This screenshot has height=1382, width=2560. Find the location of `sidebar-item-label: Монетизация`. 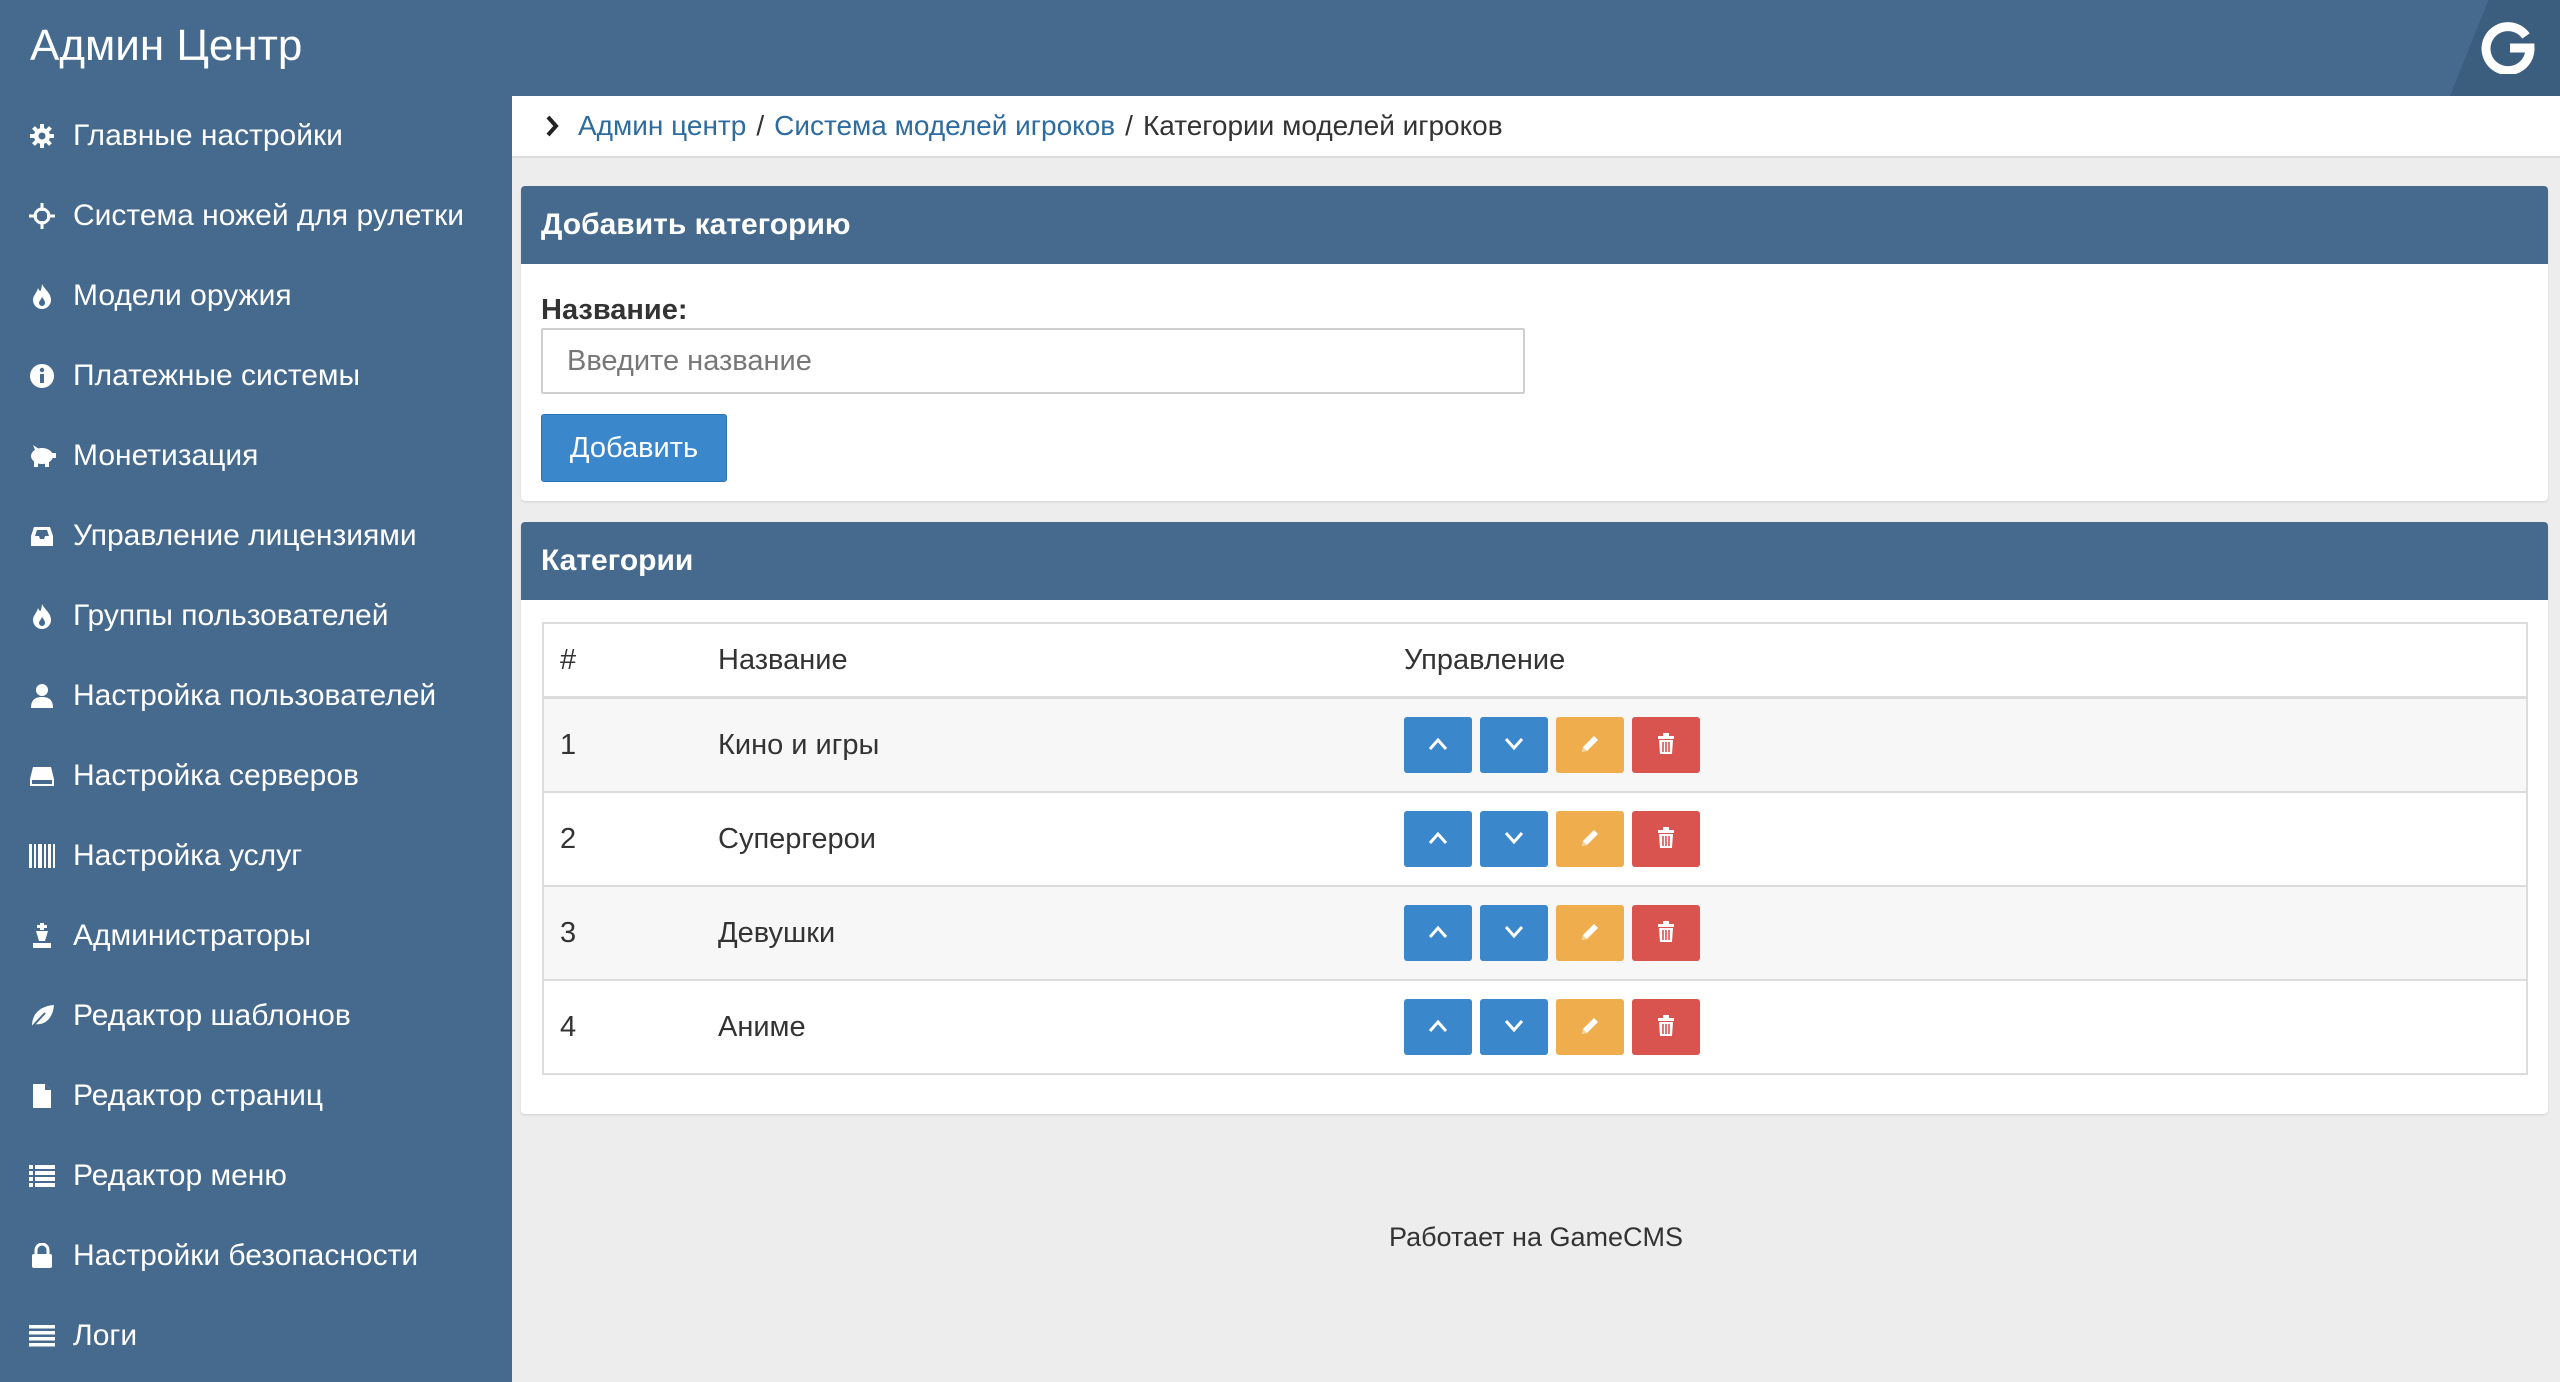

sidebar-item-label: Монетизация is located at coordinates (166, 455).